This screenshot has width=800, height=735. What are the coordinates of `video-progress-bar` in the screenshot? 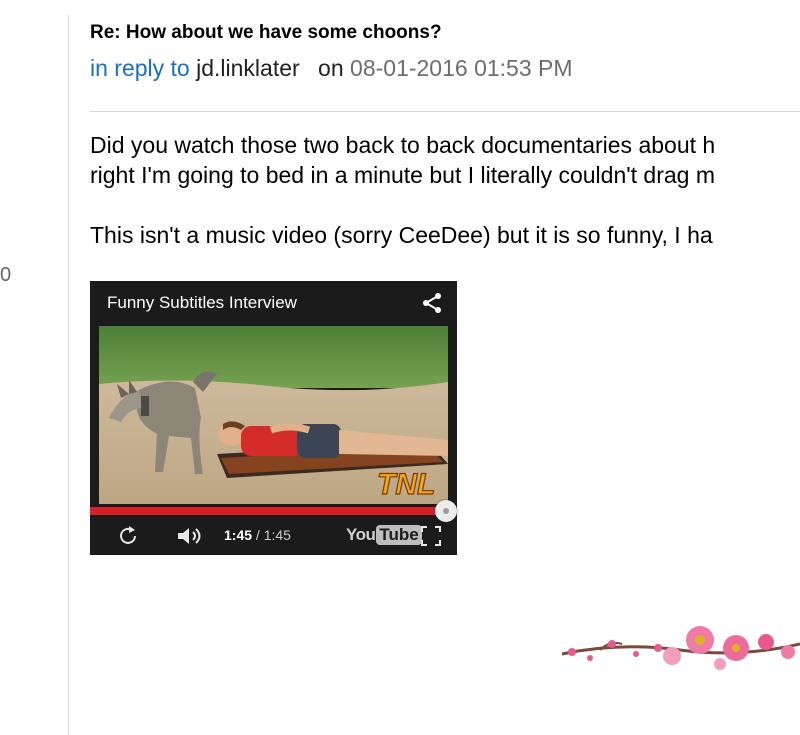 It's located at (273, 511).